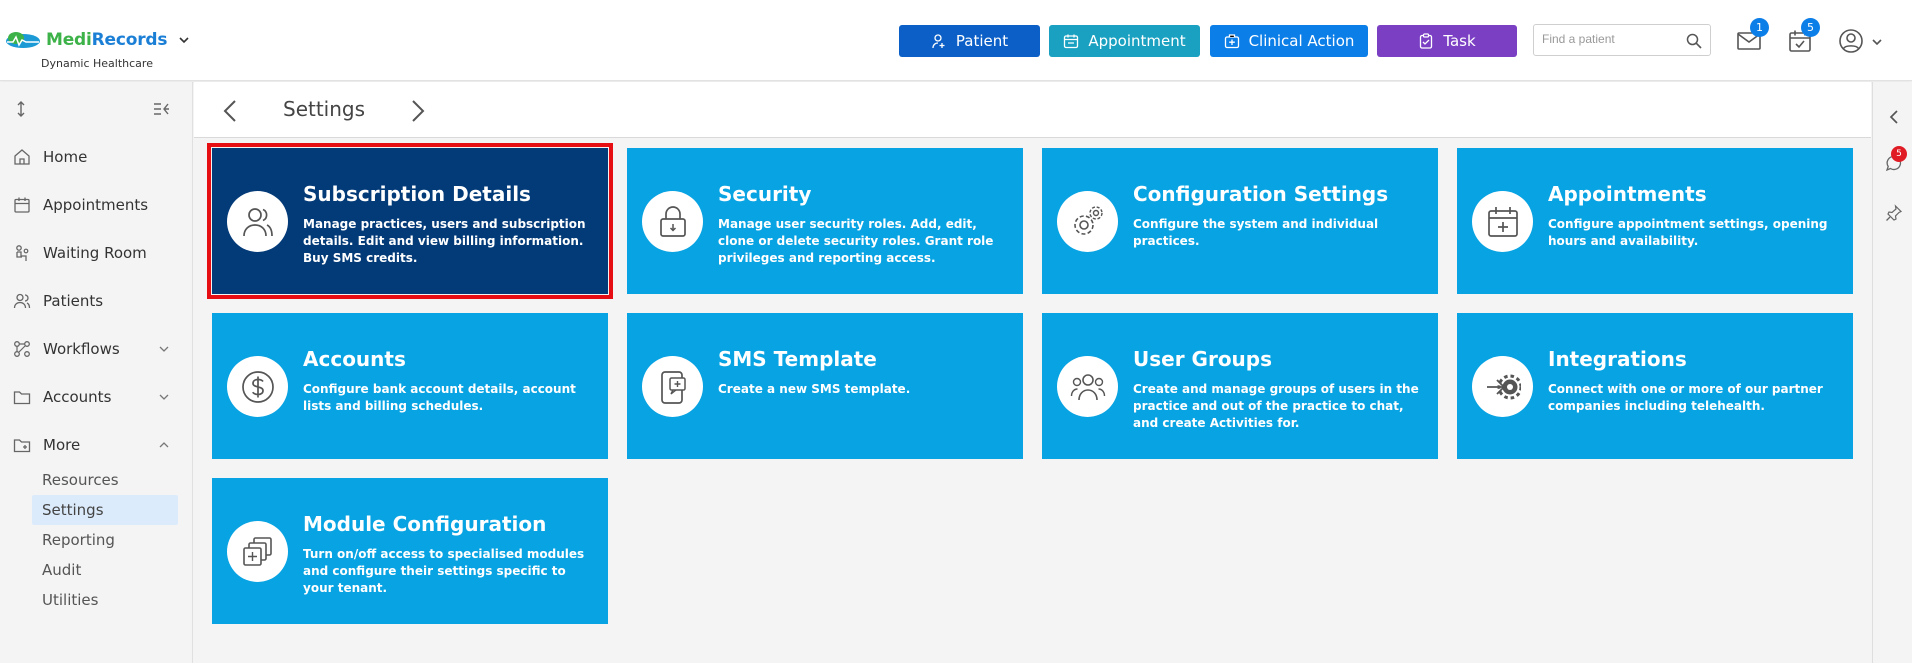 The image size is (1912, 663). Describe the element at coordinates (1810, 27) in the screenshot. I see `calendar-count-badge: 5` at that location.